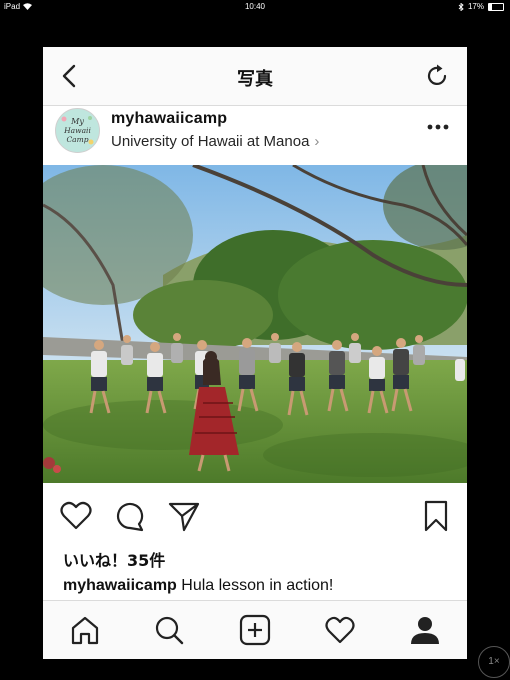 The width and height of the screenshot is (510, 680). Describe the element at coordinates (184, 516) in the screenshot. I see `share-icon` at that location.